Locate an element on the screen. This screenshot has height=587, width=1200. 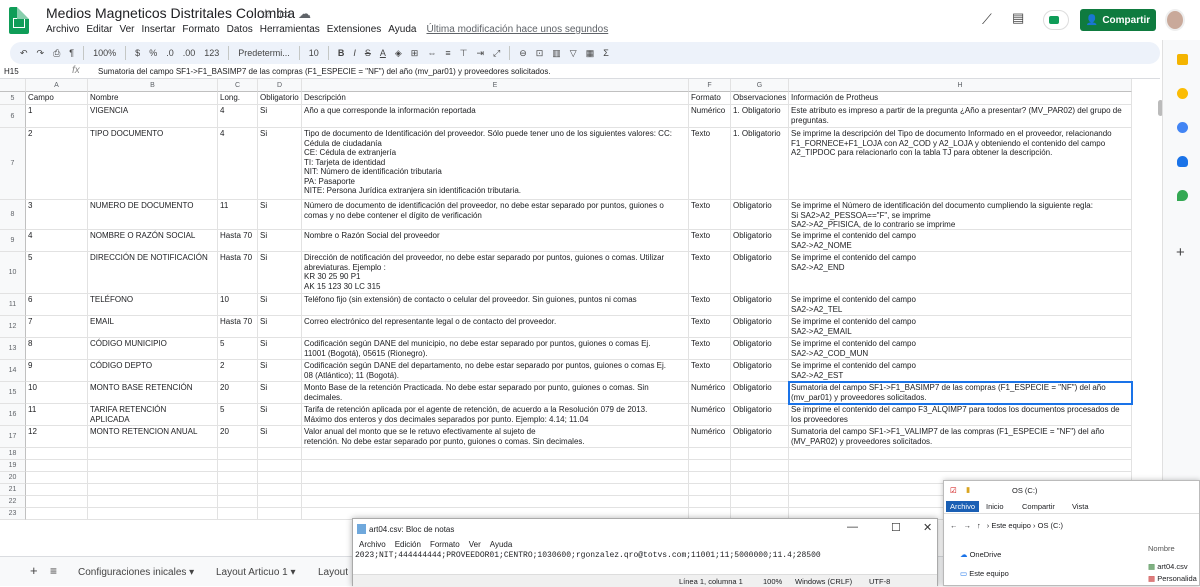
menu-formato: Formato is located at coordinates (200, 29).